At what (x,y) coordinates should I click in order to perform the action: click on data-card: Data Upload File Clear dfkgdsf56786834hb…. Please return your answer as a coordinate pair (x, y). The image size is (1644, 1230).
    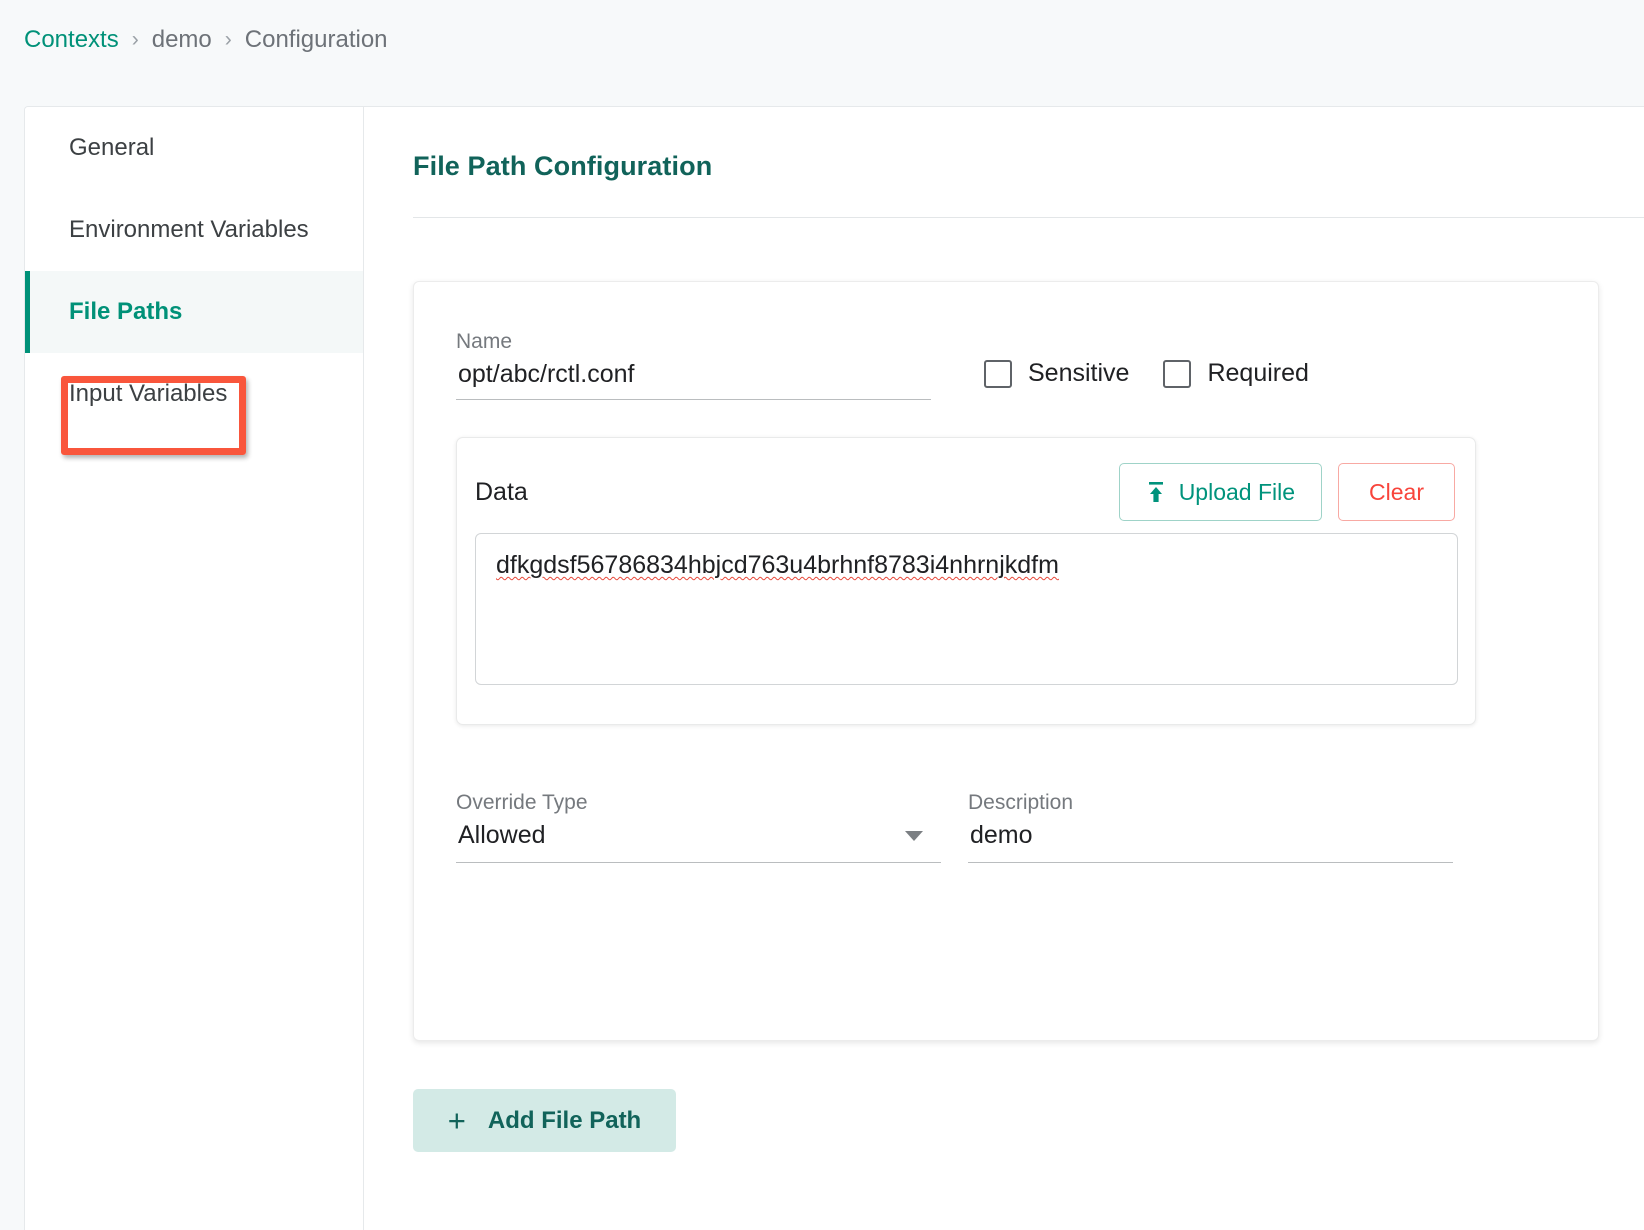
    Looking at the image, I should click on (966, 581).